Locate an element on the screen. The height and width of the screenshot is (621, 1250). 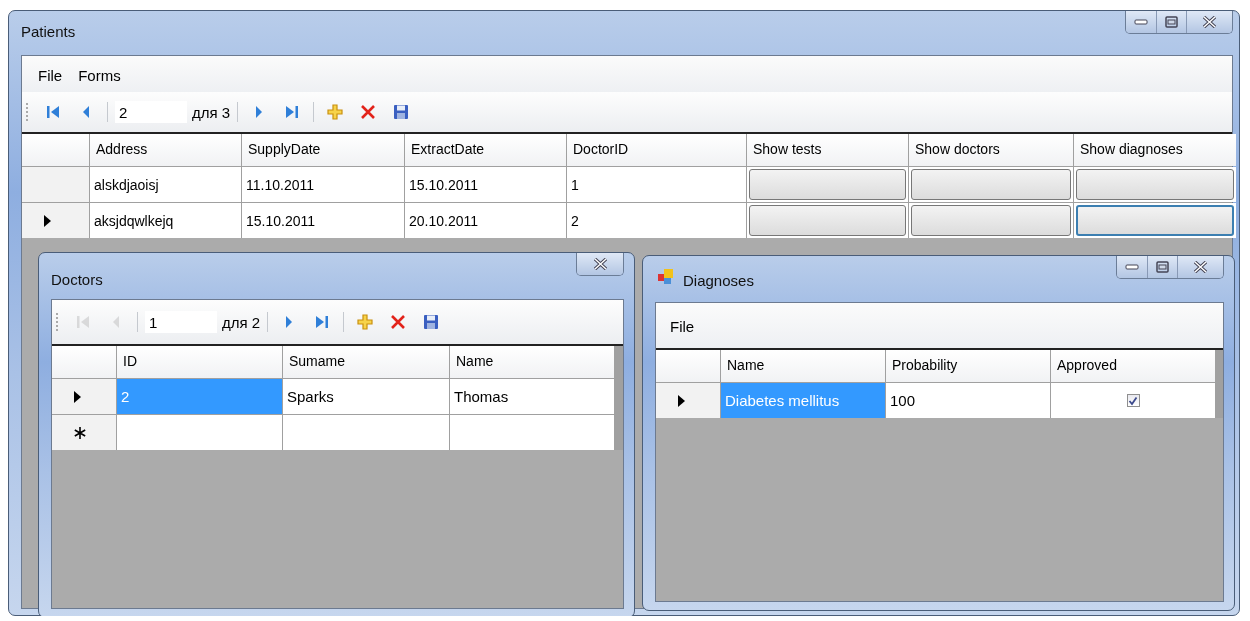
table-cell: 11.10.2011 is located at coordinates (323, 184).